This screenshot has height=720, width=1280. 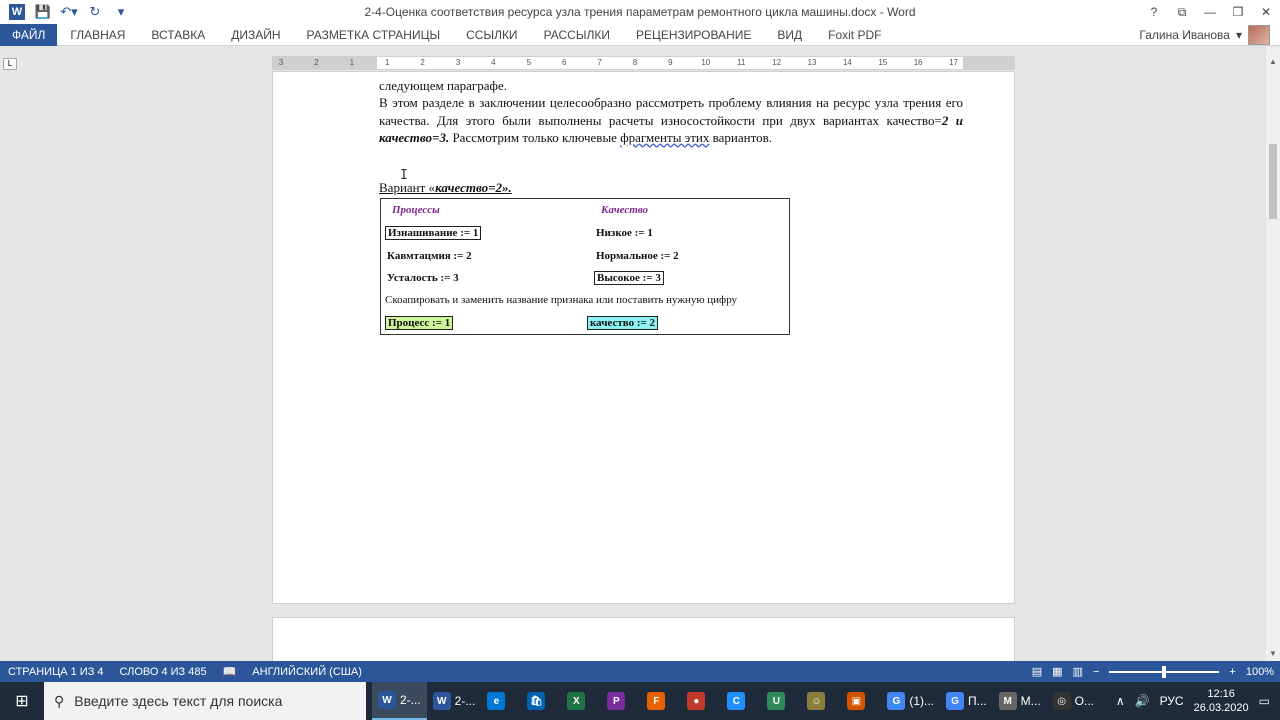 I want to click on redo-icon: ↻, so click(x=95, y=12).